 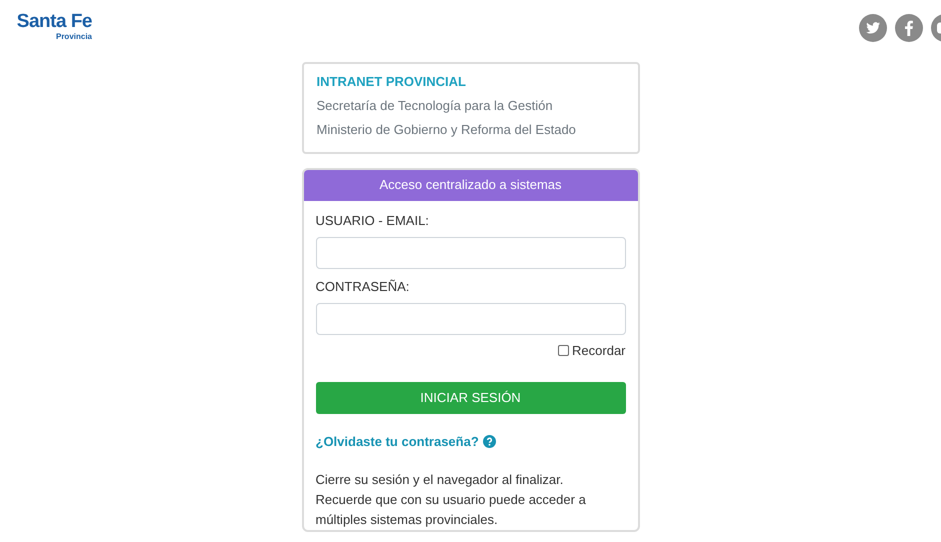 What do you see at coordinates (471, 398) in the screenshot?
I see `login-button: INICIAR SESIÓN` at bounding box center [471, 398].